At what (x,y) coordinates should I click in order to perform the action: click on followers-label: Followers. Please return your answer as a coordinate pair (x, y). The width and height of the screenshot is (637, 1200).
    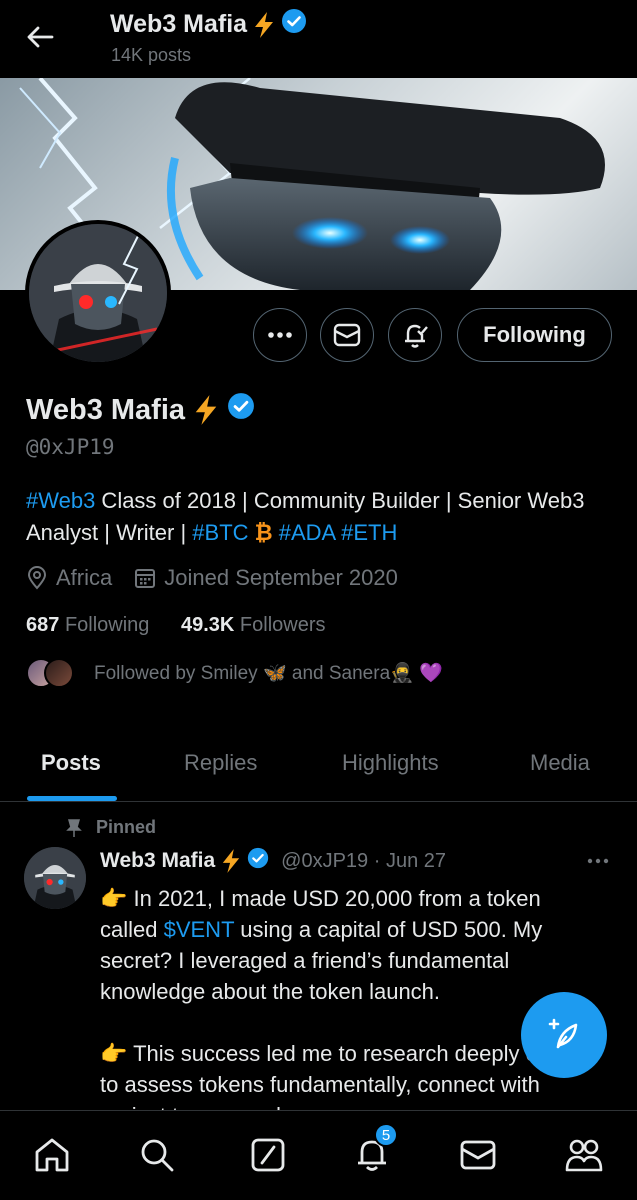
    Looking at the image, I should click on (282, 625).